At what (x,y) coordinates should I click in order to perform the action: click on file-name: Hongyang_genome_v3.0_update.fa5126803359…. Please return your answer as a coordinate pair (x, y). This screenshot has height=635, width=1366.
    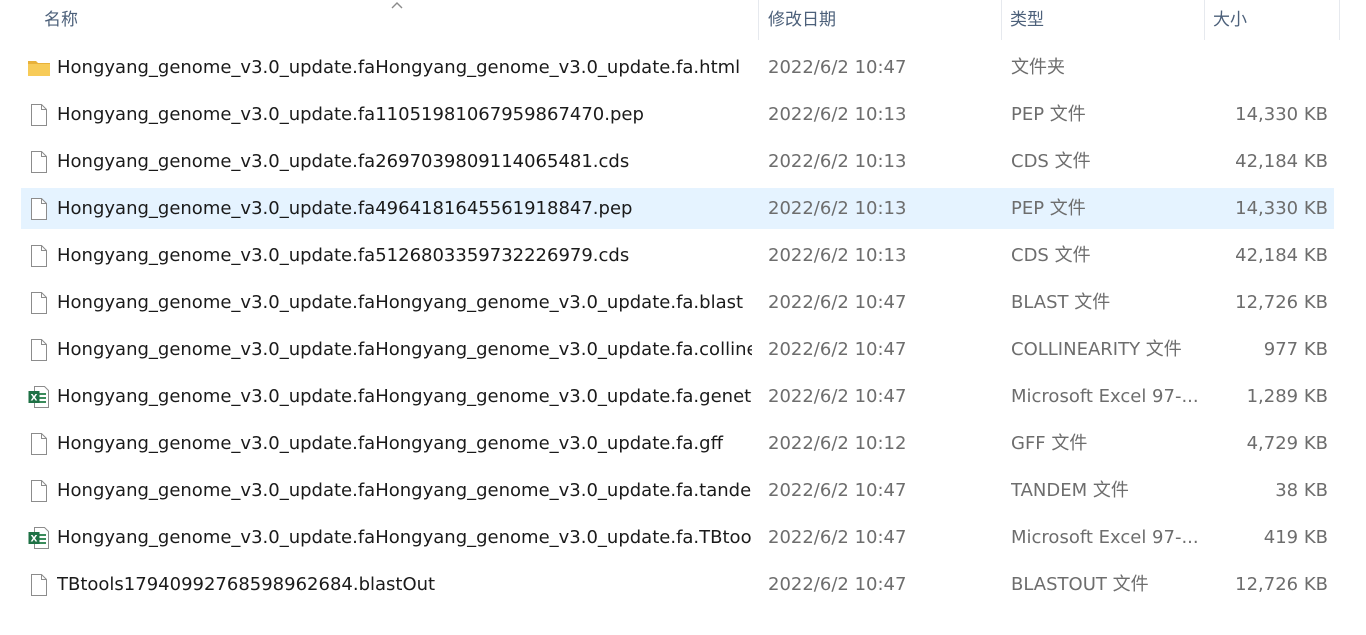
    Looking at the image, I should click on (343, 255).